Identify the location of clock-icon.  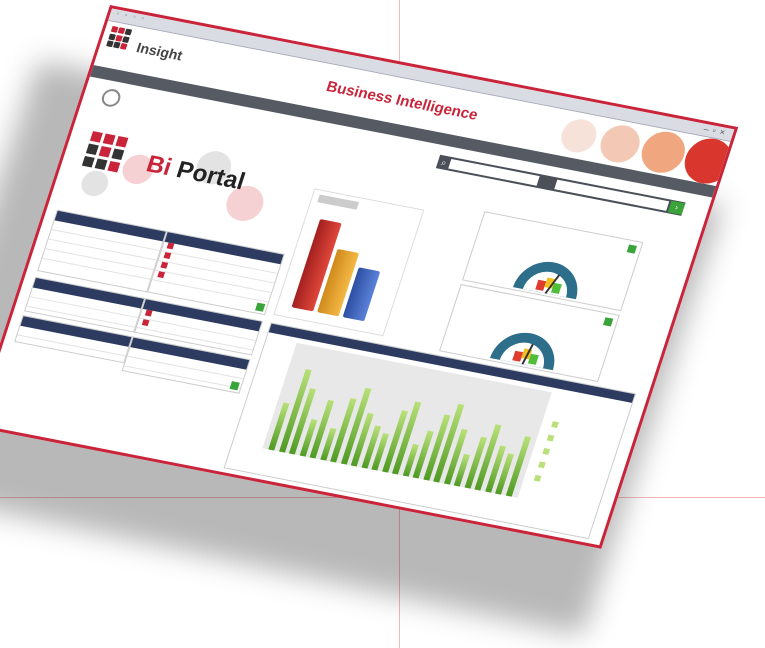
(111, 98).